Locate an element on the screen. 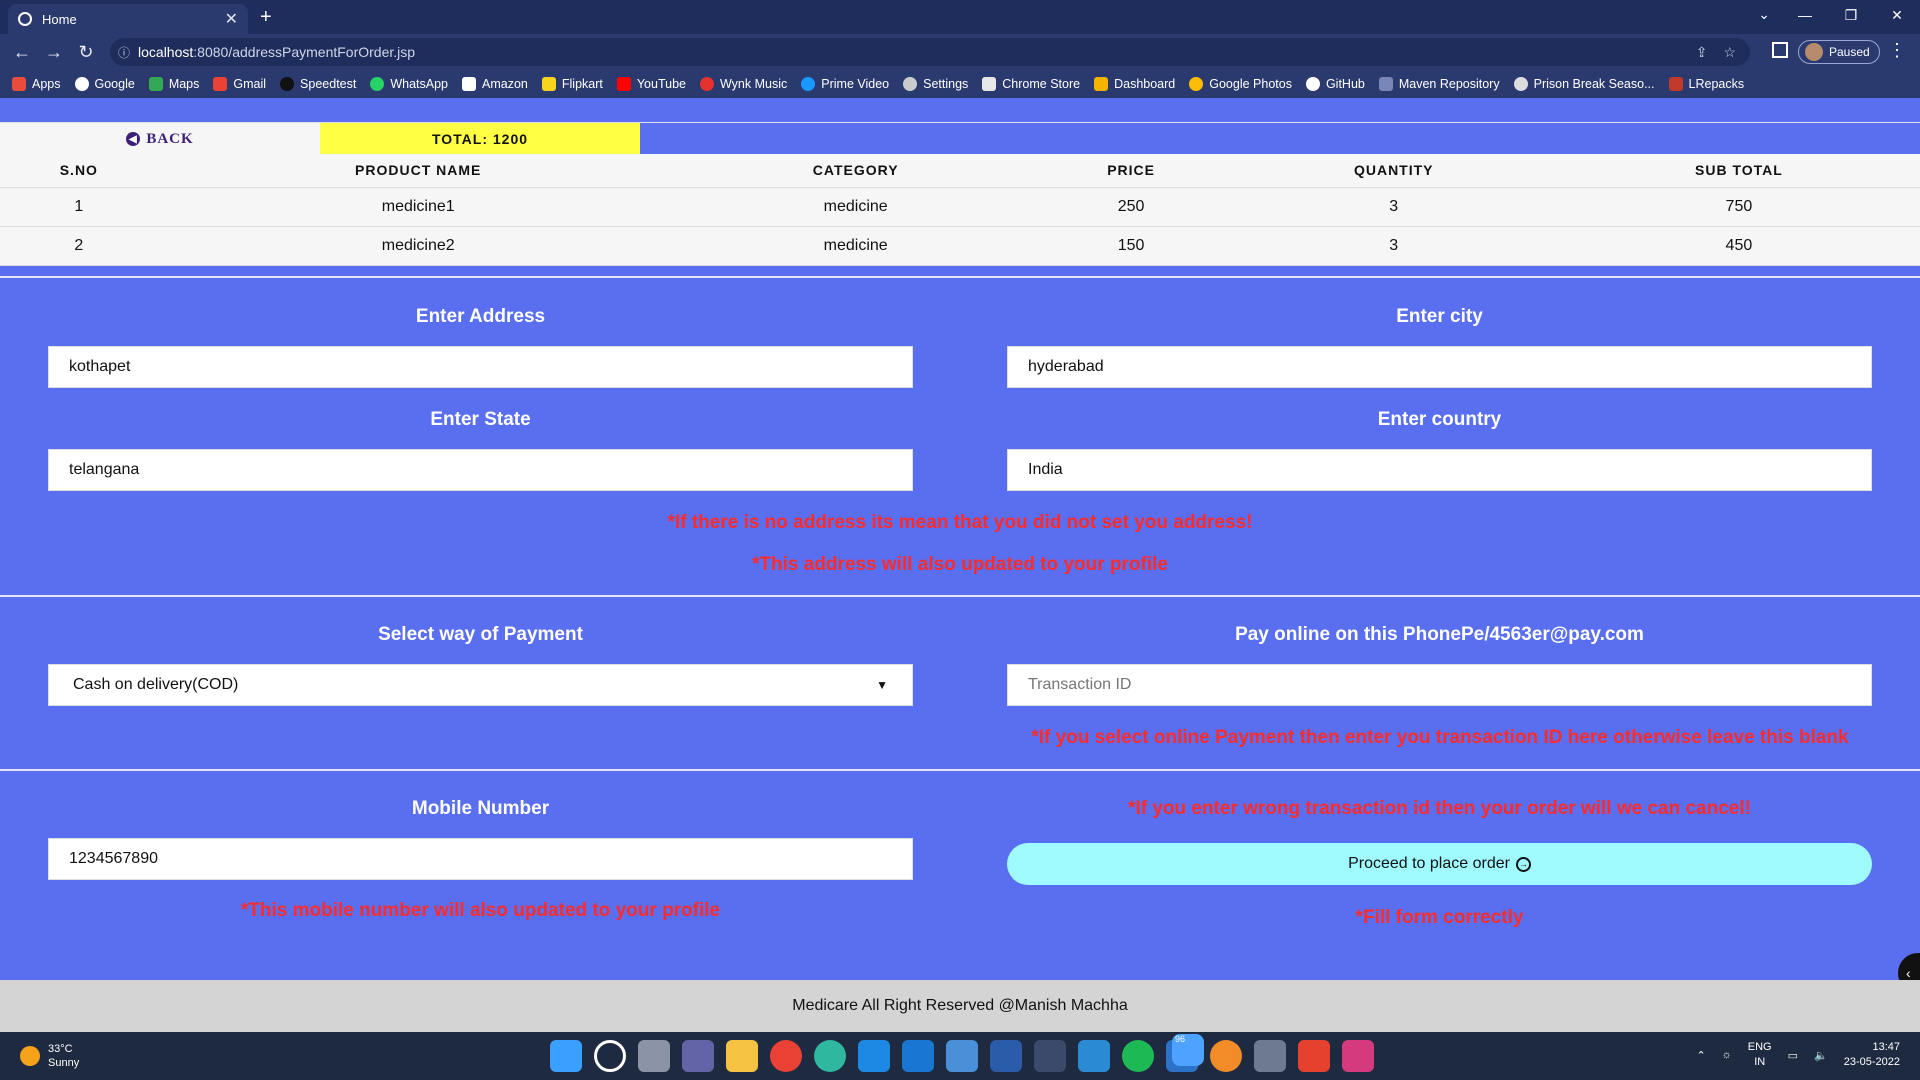 The height and width of the screenshot is (1080, 1920). windows-start-icon is located at coordinates (566, 1056).